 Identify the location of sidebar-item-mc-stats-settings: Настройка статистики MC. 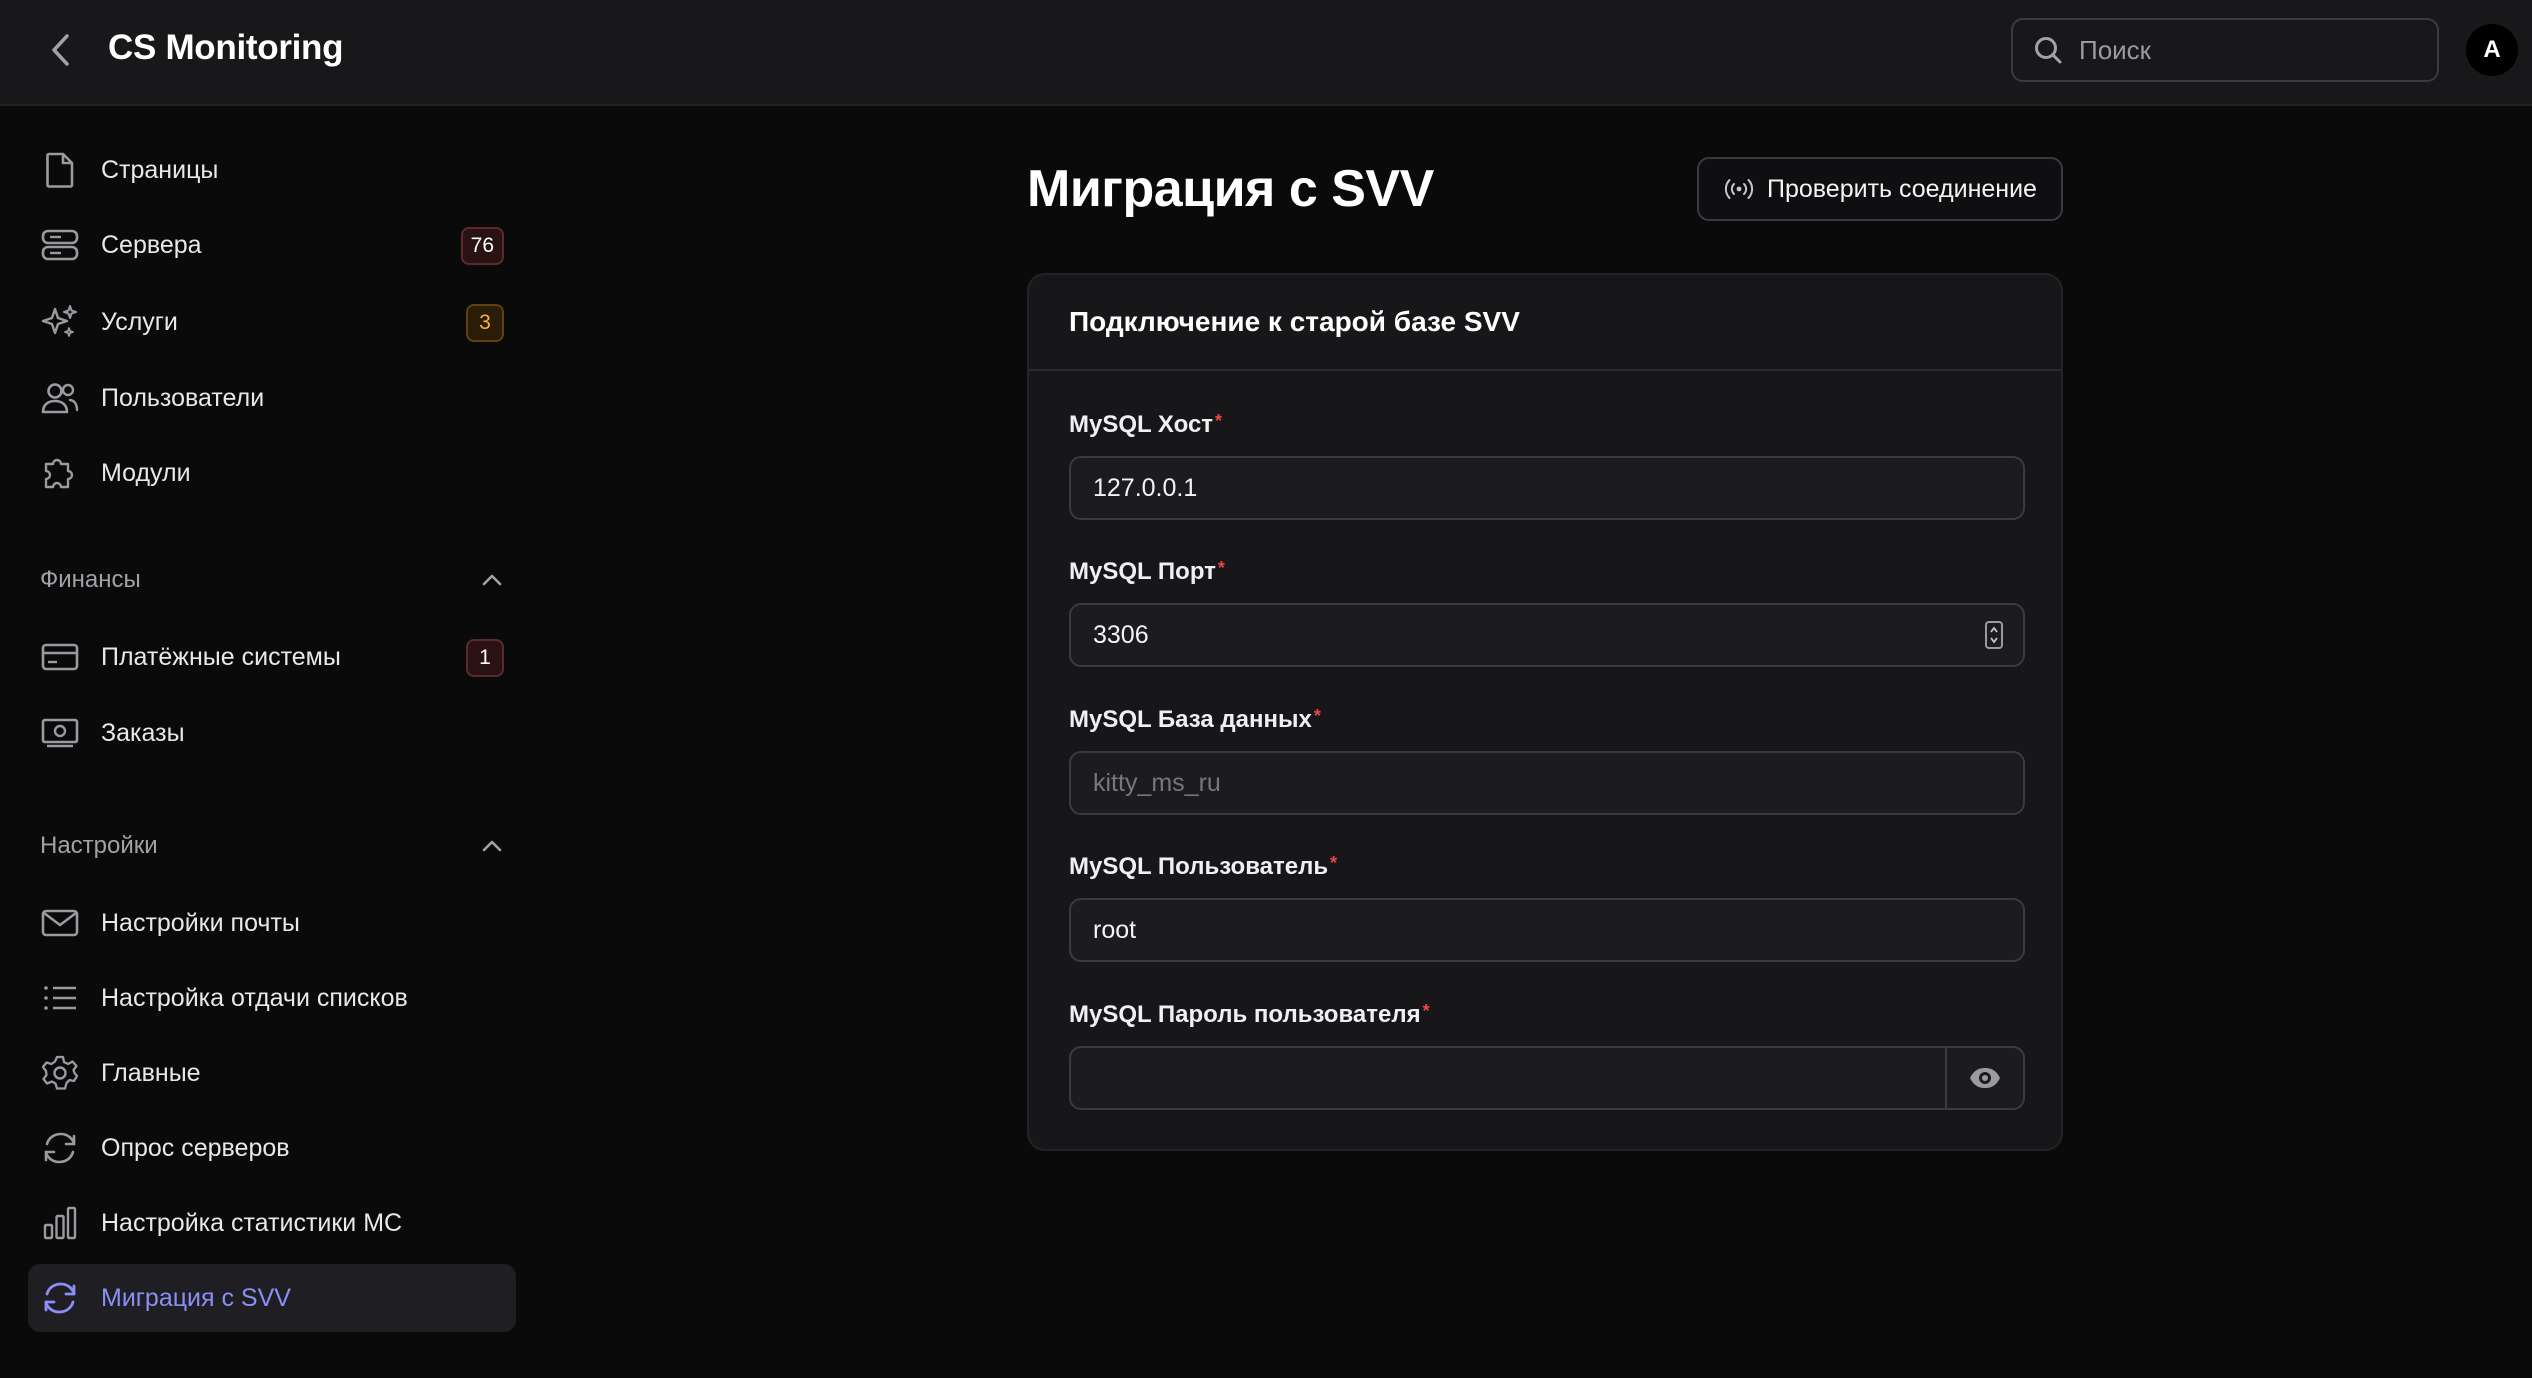
(272, 1223).